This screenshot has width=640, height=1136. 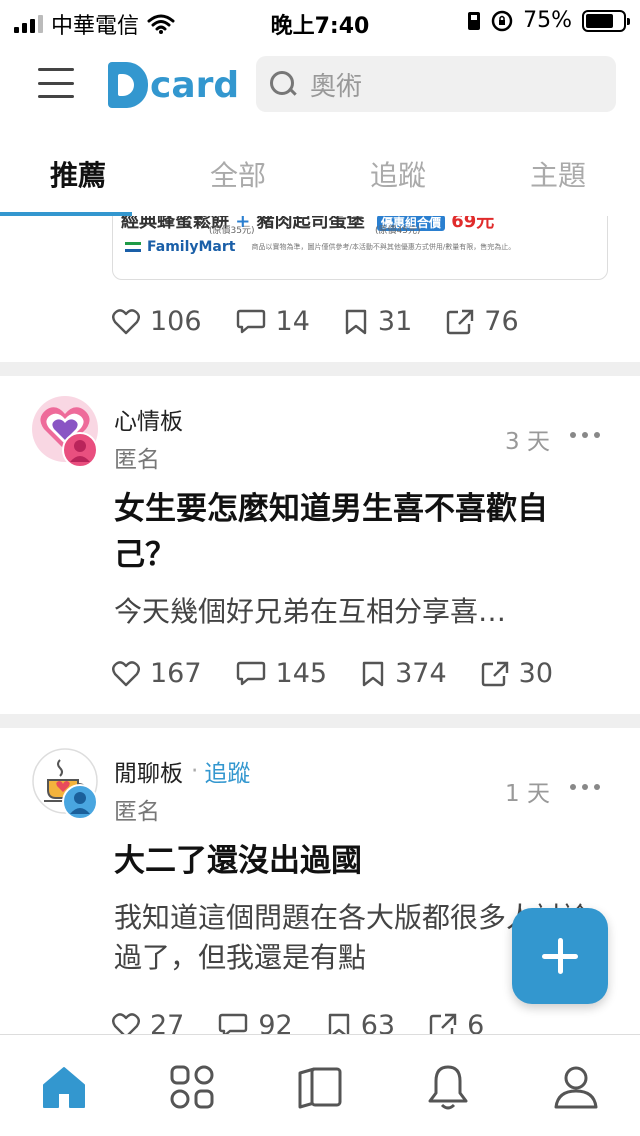 I want to click on notifications-icon, so click(x=448, y=1087).